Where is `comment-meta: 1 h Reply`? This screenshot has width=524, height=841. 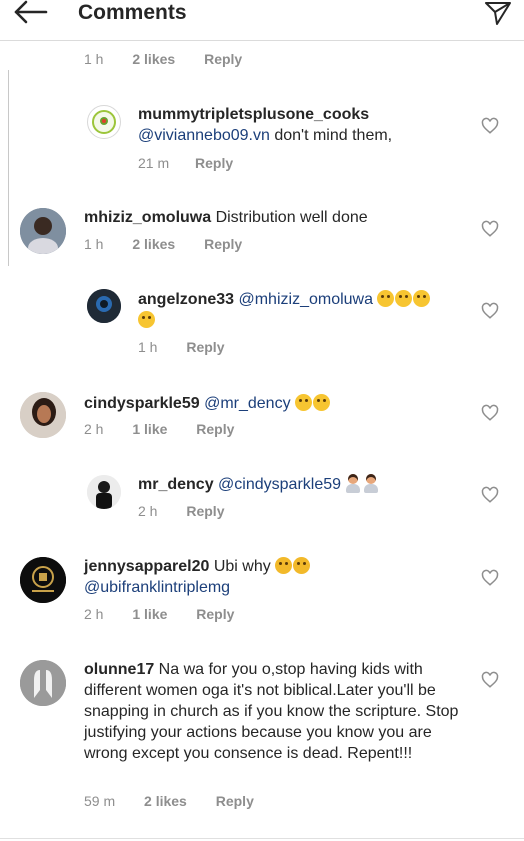
comment-meta: 1 h Reply is located at coordinates (181, 347).